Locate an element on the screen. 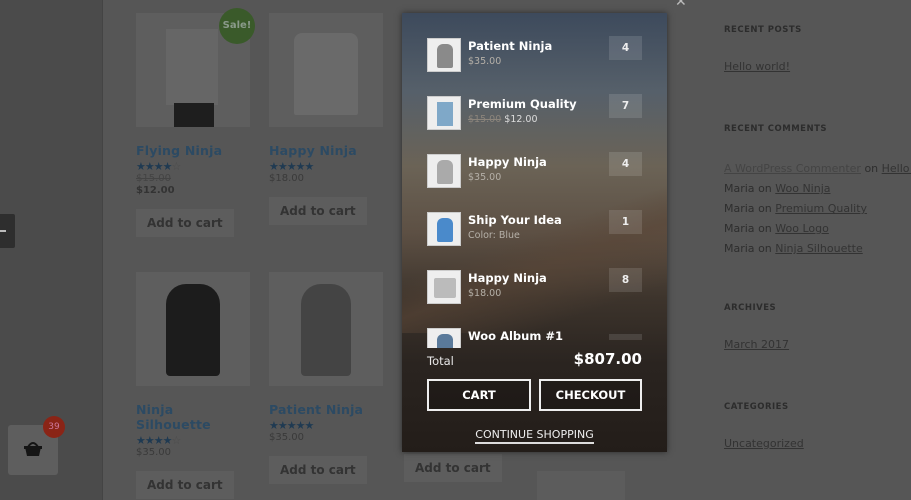  side-toggle-button is located at coordinates (7, 231).